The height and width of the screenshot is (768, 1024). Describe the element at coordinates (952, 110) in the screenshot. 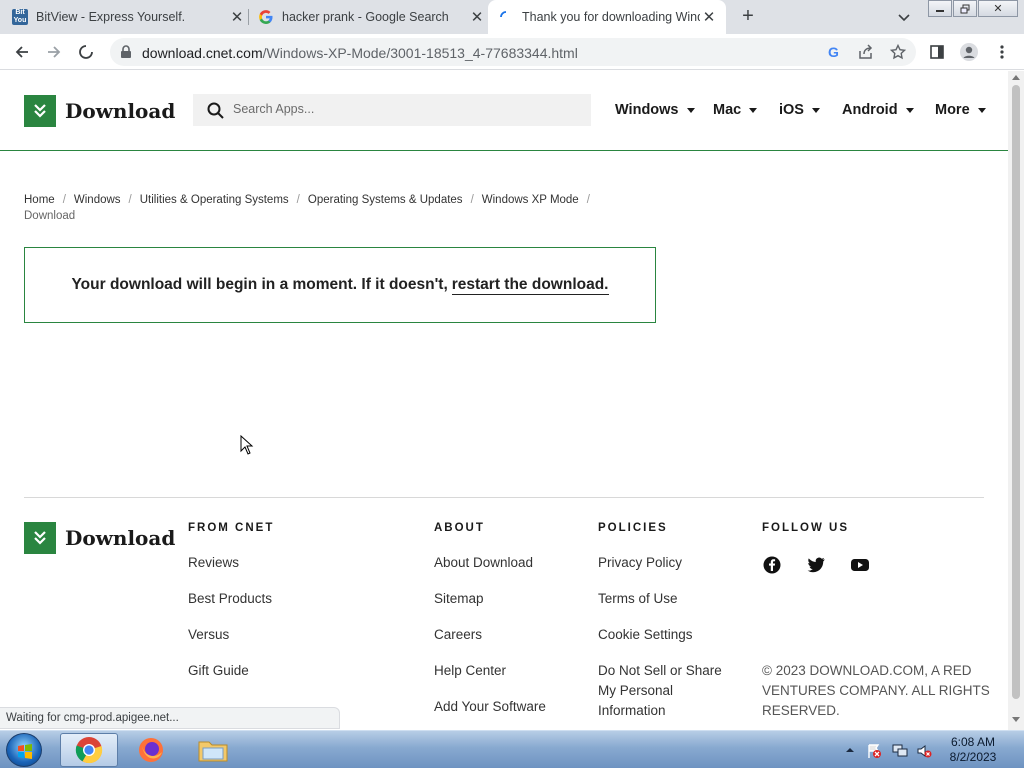

I see `nav-label: More` at that location.